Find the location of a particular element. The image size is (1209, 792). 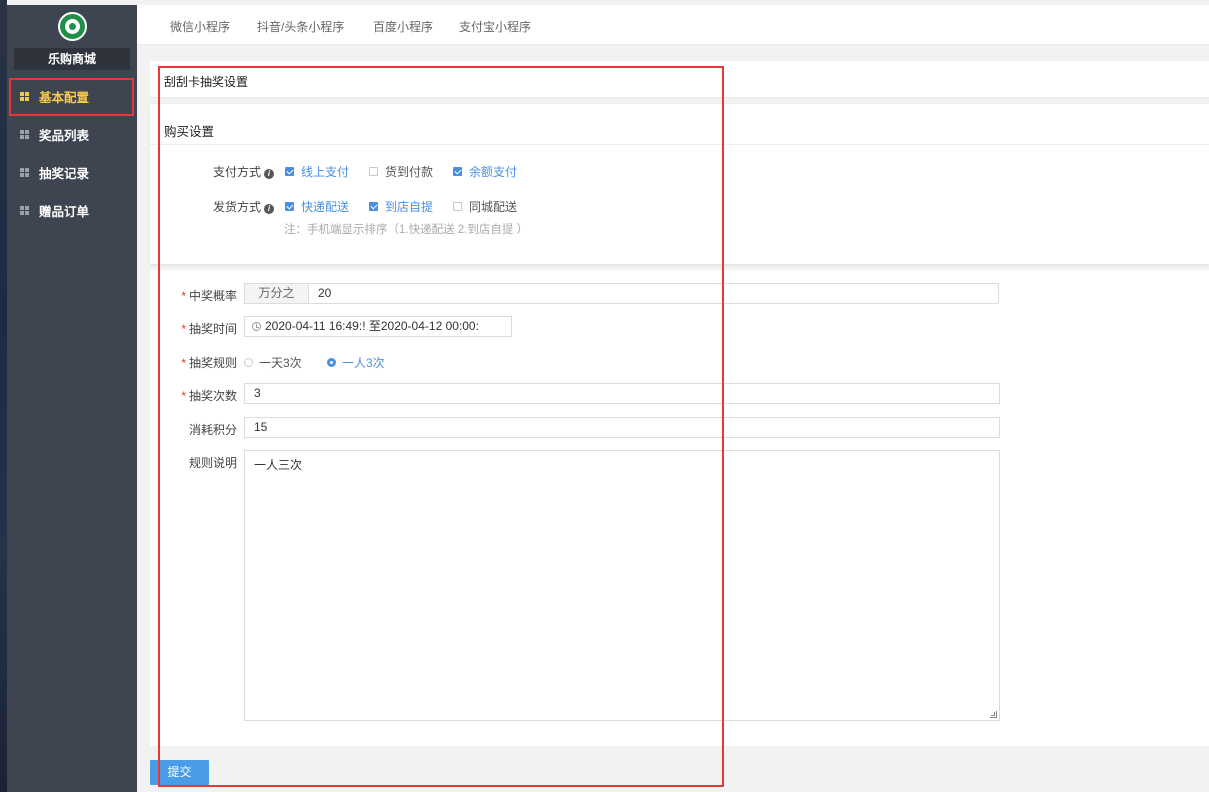

draw-time-range-input: 2020-04-11 16:49:! 至2020-04-12 00:00: is located at coordinates (378, 326).